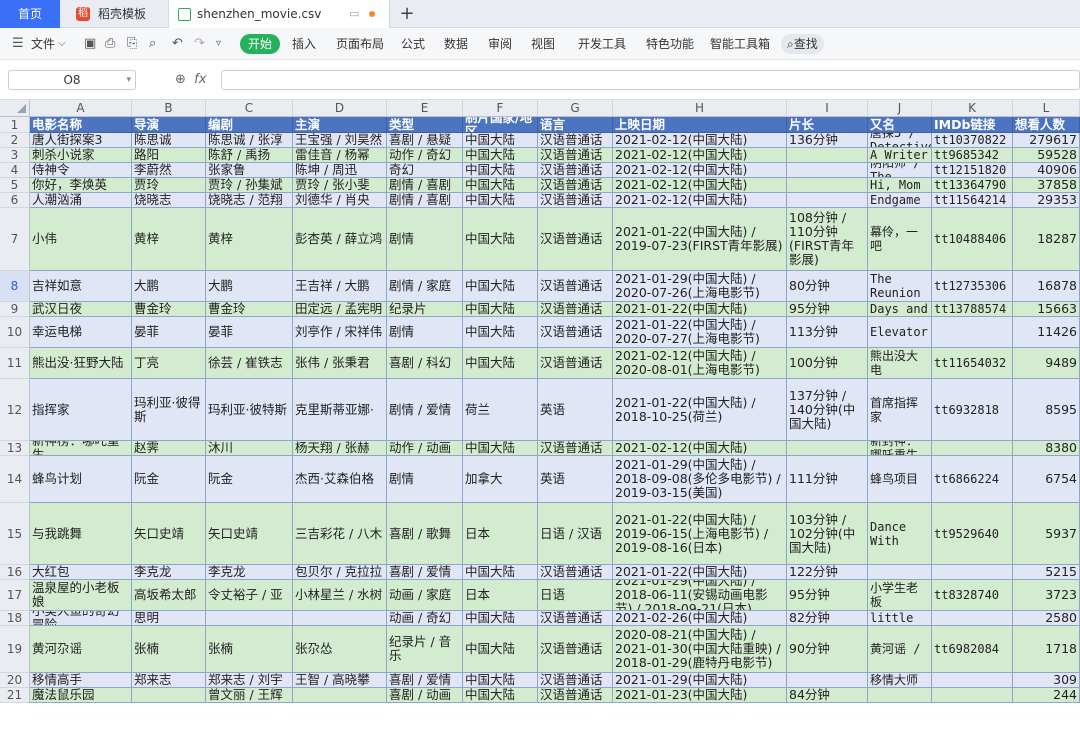  Describe the element at coordinates (128, 80) in the screenshot. I see `chevron-down-icon: ▾` at that location.